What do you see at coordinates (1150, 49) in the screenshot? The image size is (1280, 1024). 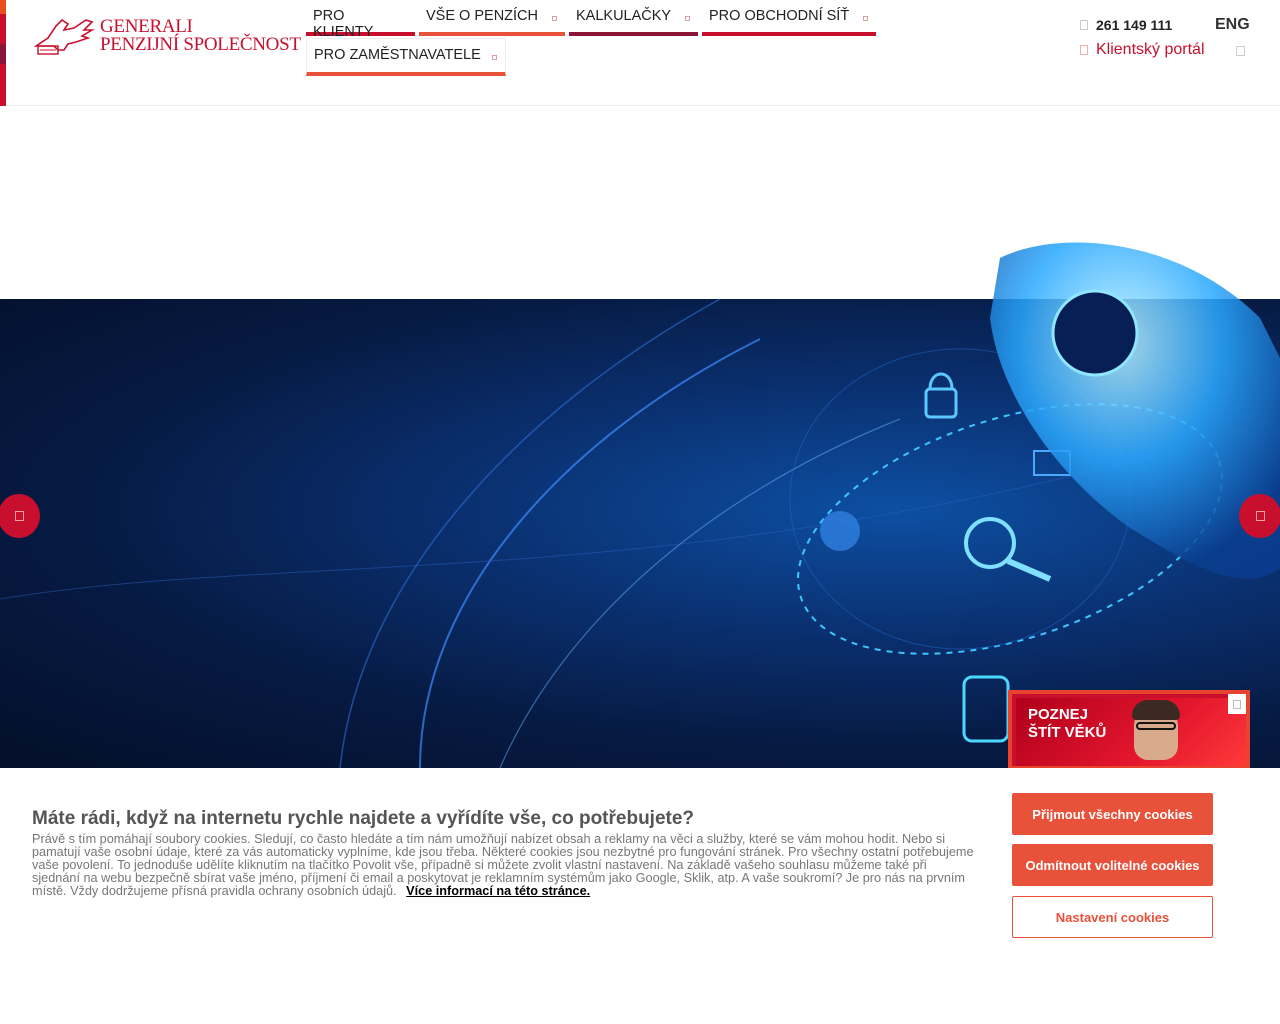 I see `client-portal-label: Klientský portál` at bounding box center [1150, 49].